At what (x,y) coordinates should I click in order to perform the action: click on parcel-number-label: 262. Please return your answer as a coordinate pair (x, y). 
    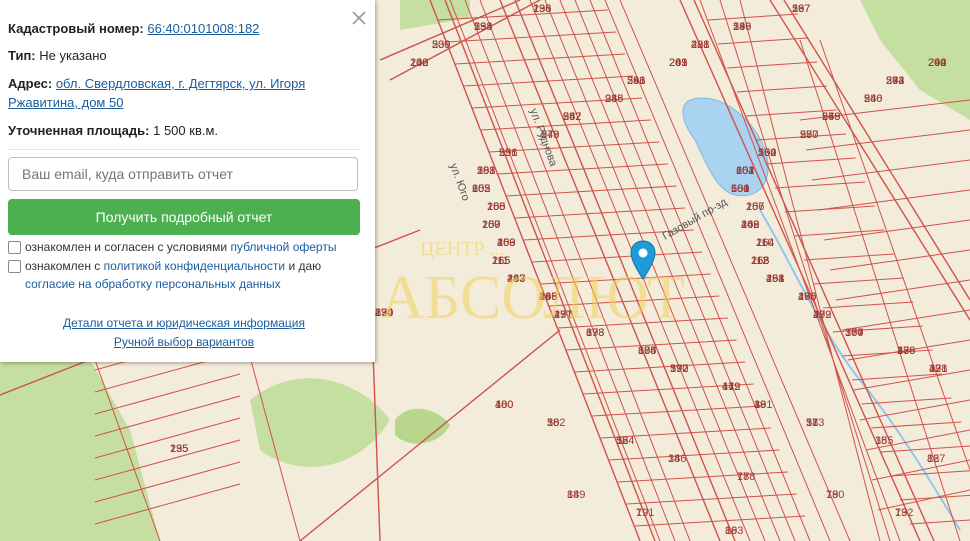
    Looking at the image, I should click on (750, 225).